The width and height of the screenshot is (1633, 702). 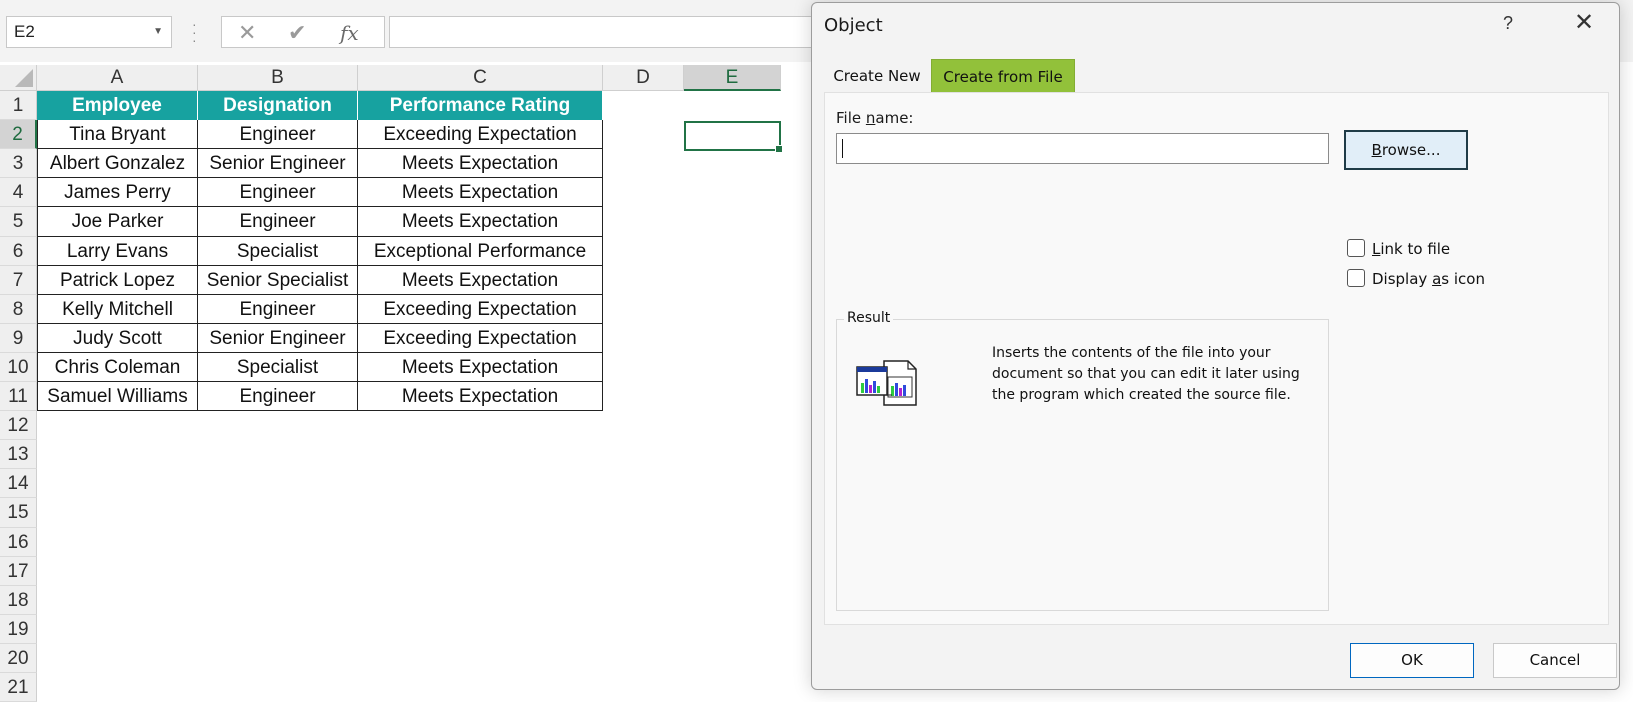 What do you see at coordinates (18, 222) in the screenshot?
I see `row-header-5: 5` at bounding box center [18, 222].